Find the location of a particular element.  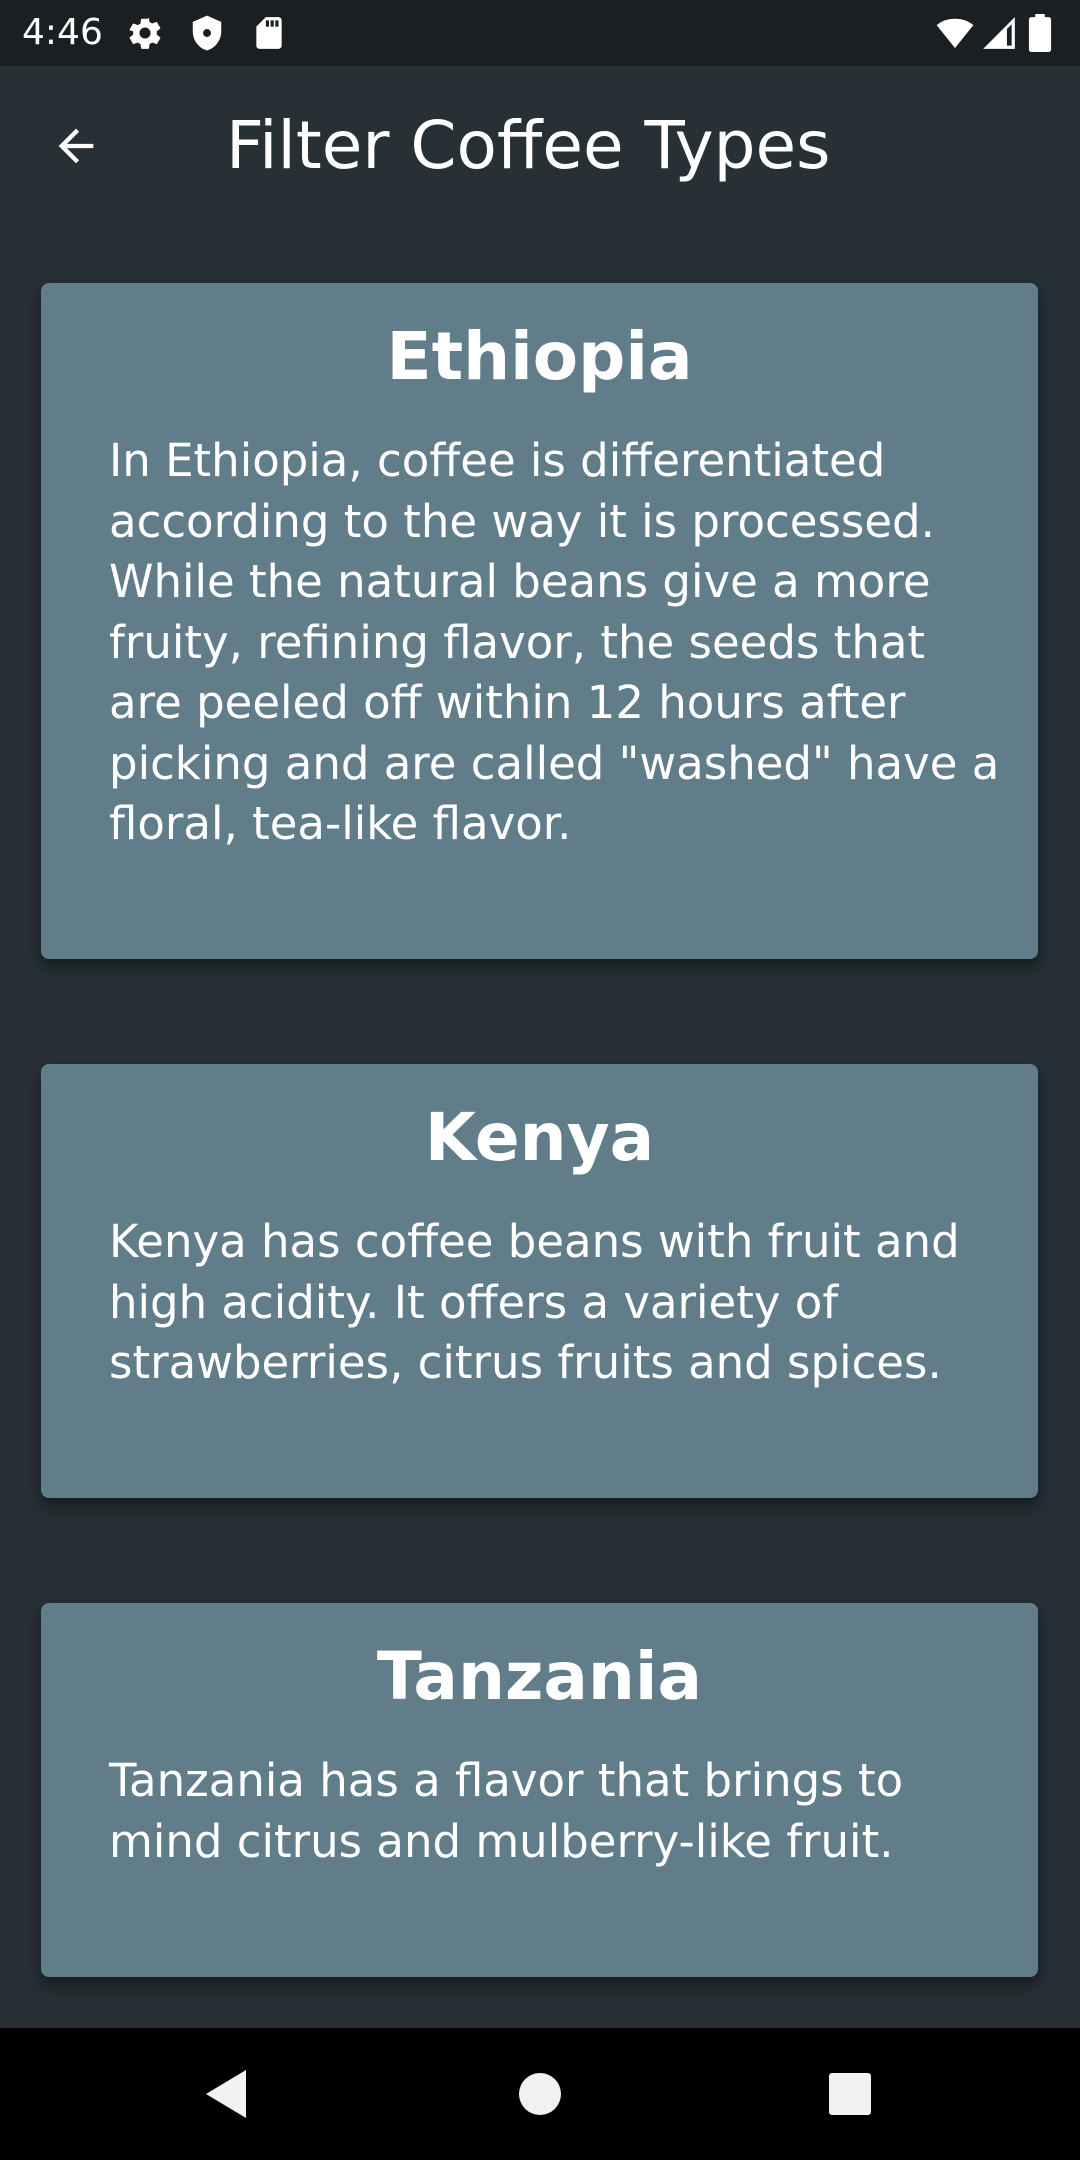

nav-home-button is located at coordinates (540, 2094).